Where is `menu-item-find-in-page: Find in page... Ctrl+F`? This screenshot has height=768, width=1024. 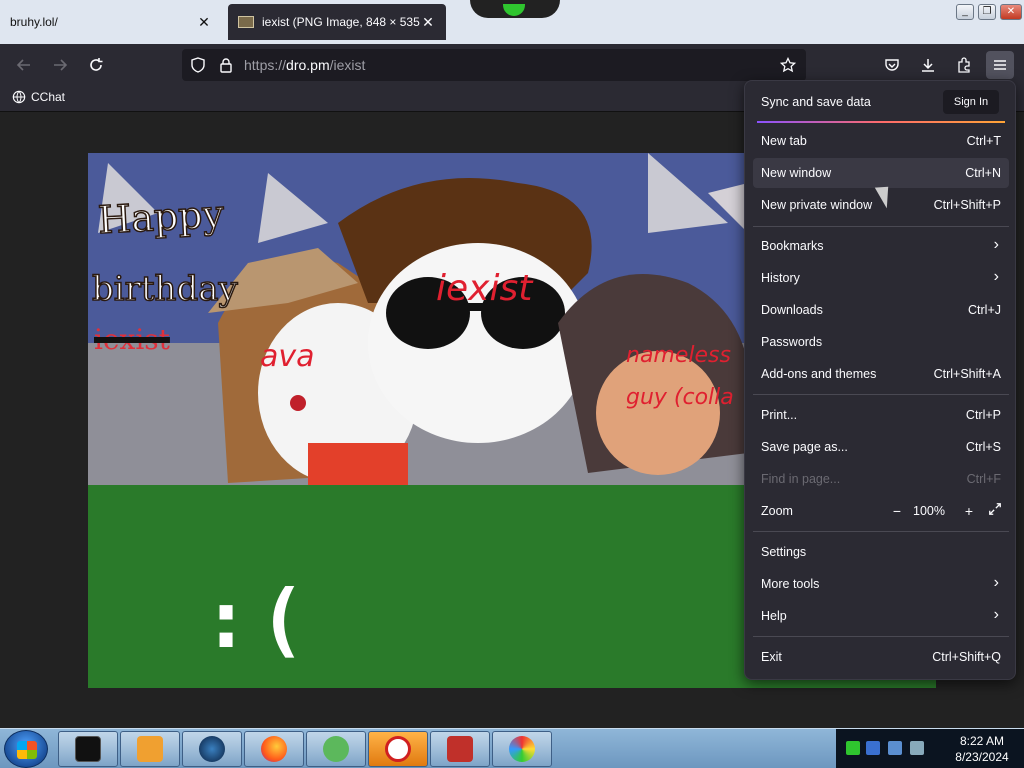 menu-item-find-in-page: Find in page... Ctrl+F is located at coordinates (881, 479).